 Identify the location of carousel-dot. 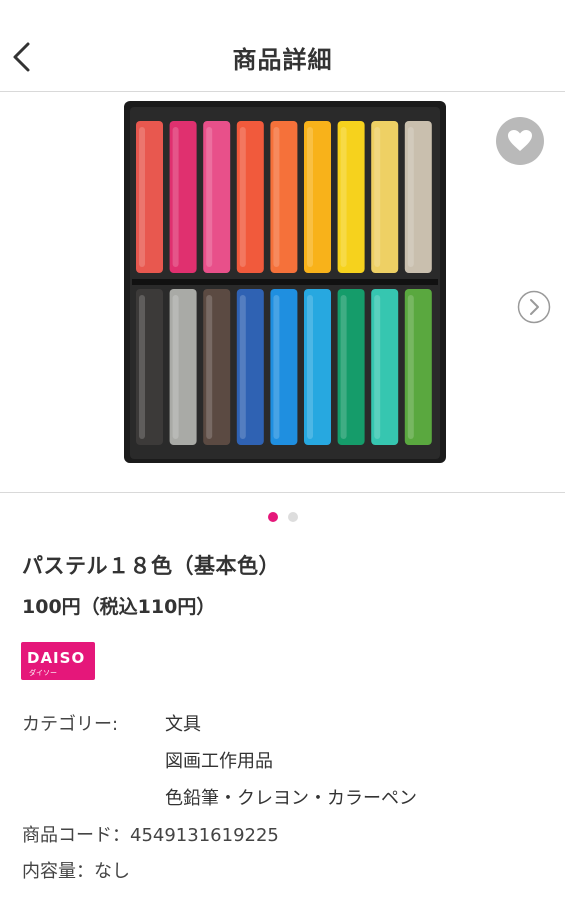
(292, 517).